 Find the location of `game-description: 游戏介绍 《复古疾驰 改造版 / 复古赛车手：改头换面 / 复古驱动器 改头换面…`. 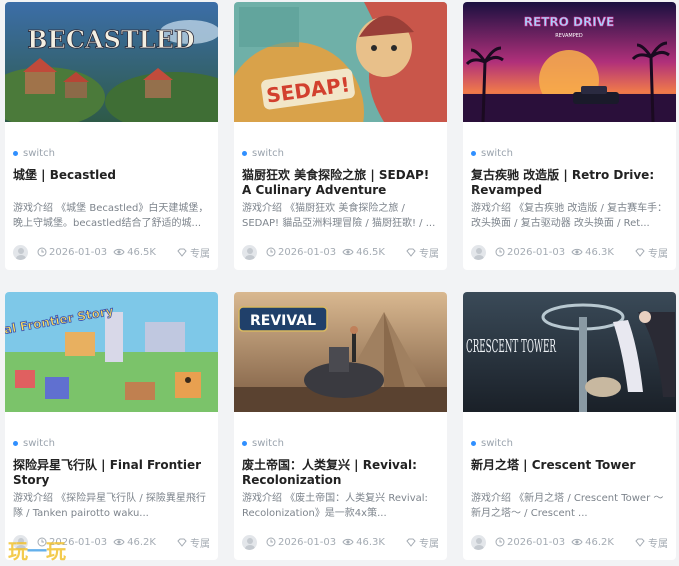

game-description: 游戏介绍 《复古疾驰 改造版 / 复古赛车手：改头换面 / 复古驱动器 改头换面… is located at coordinates (569, 216).